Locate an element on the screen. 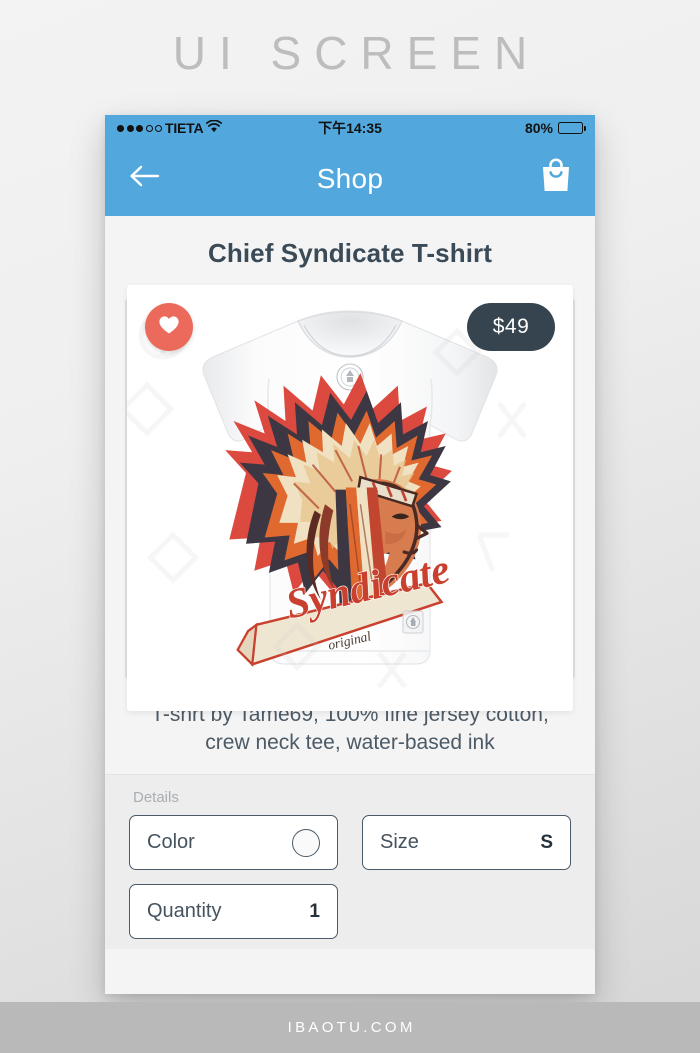 The width and height of the screenshot is (700, 1053). signal-strength-icon is located at coordinates (139, 128).